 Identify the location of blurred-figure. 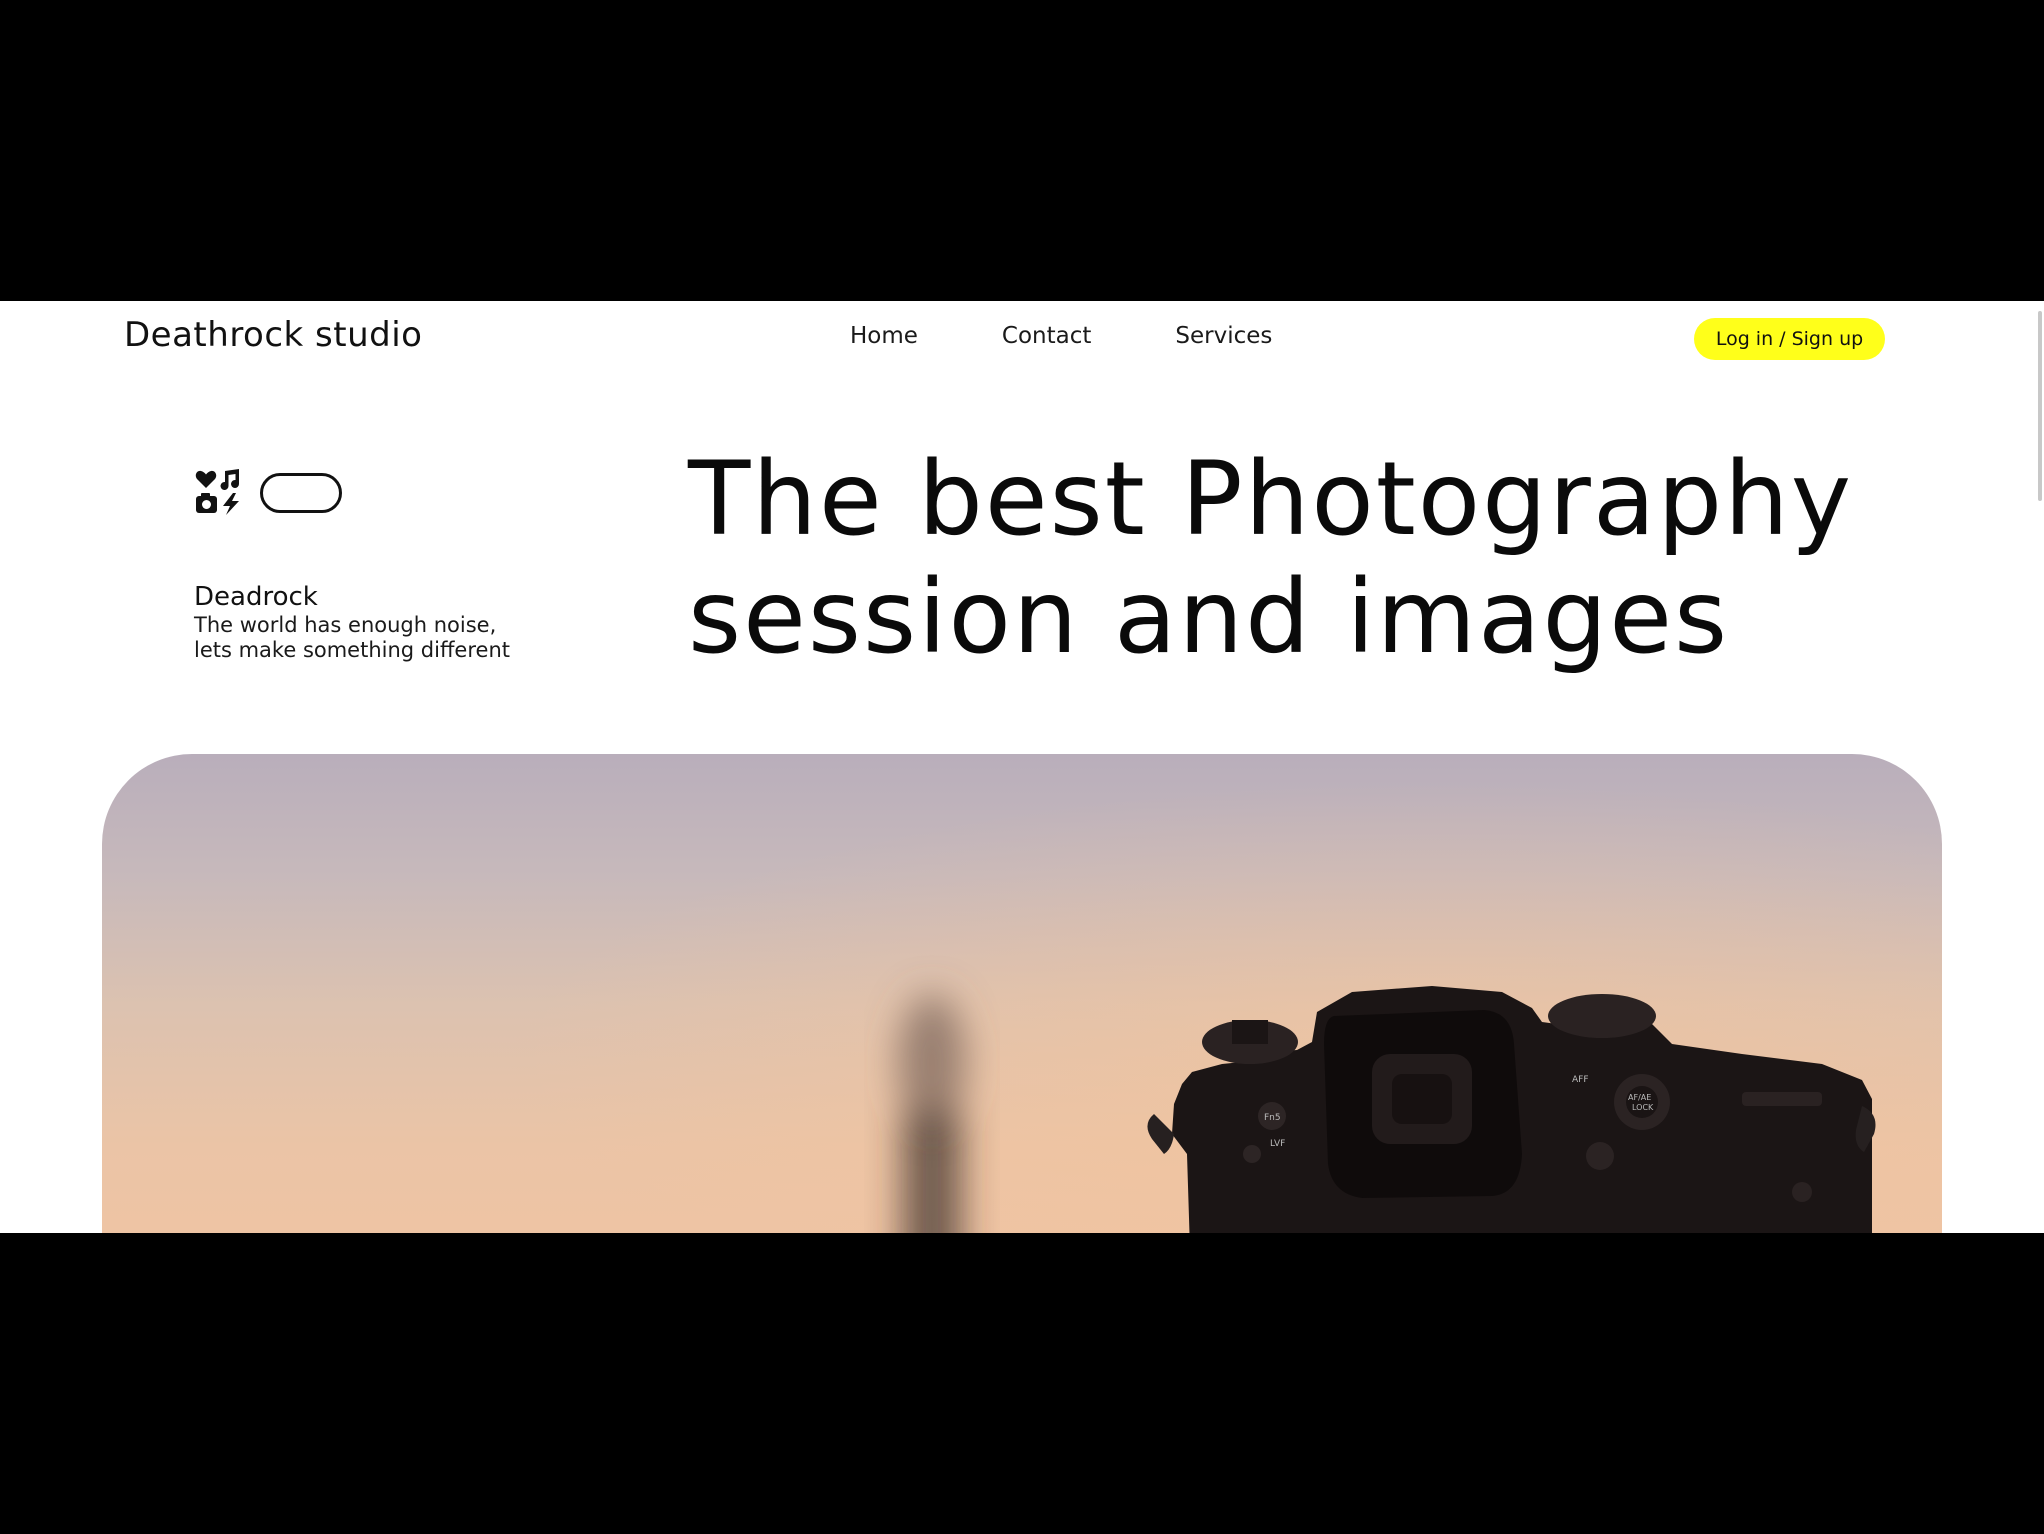
(932, 1113).